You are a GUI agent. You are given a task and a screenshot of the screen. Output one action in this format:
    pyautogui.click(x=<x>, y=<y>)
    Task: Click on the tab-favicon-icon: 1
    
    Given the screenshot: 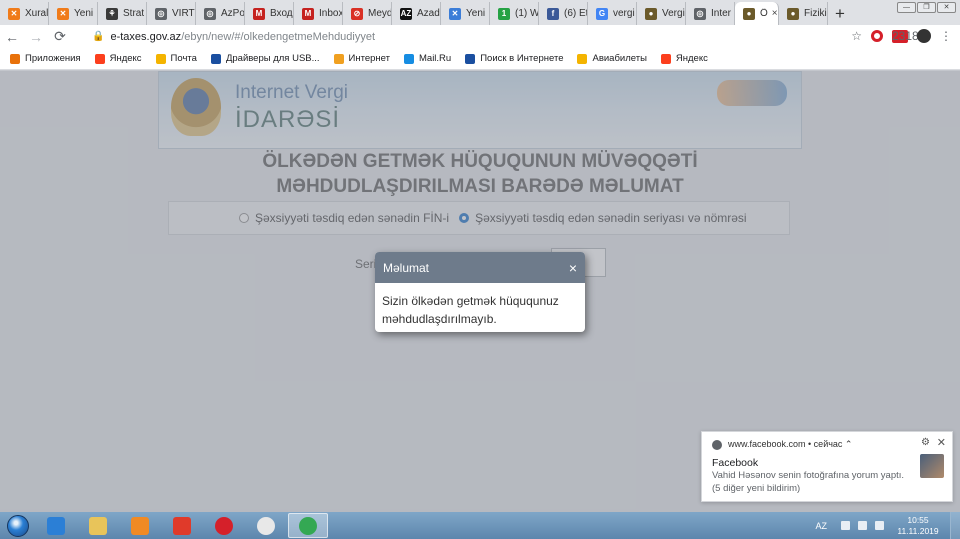 What is the action you would take?
    pyautogui.click(x=504, y=13)
    